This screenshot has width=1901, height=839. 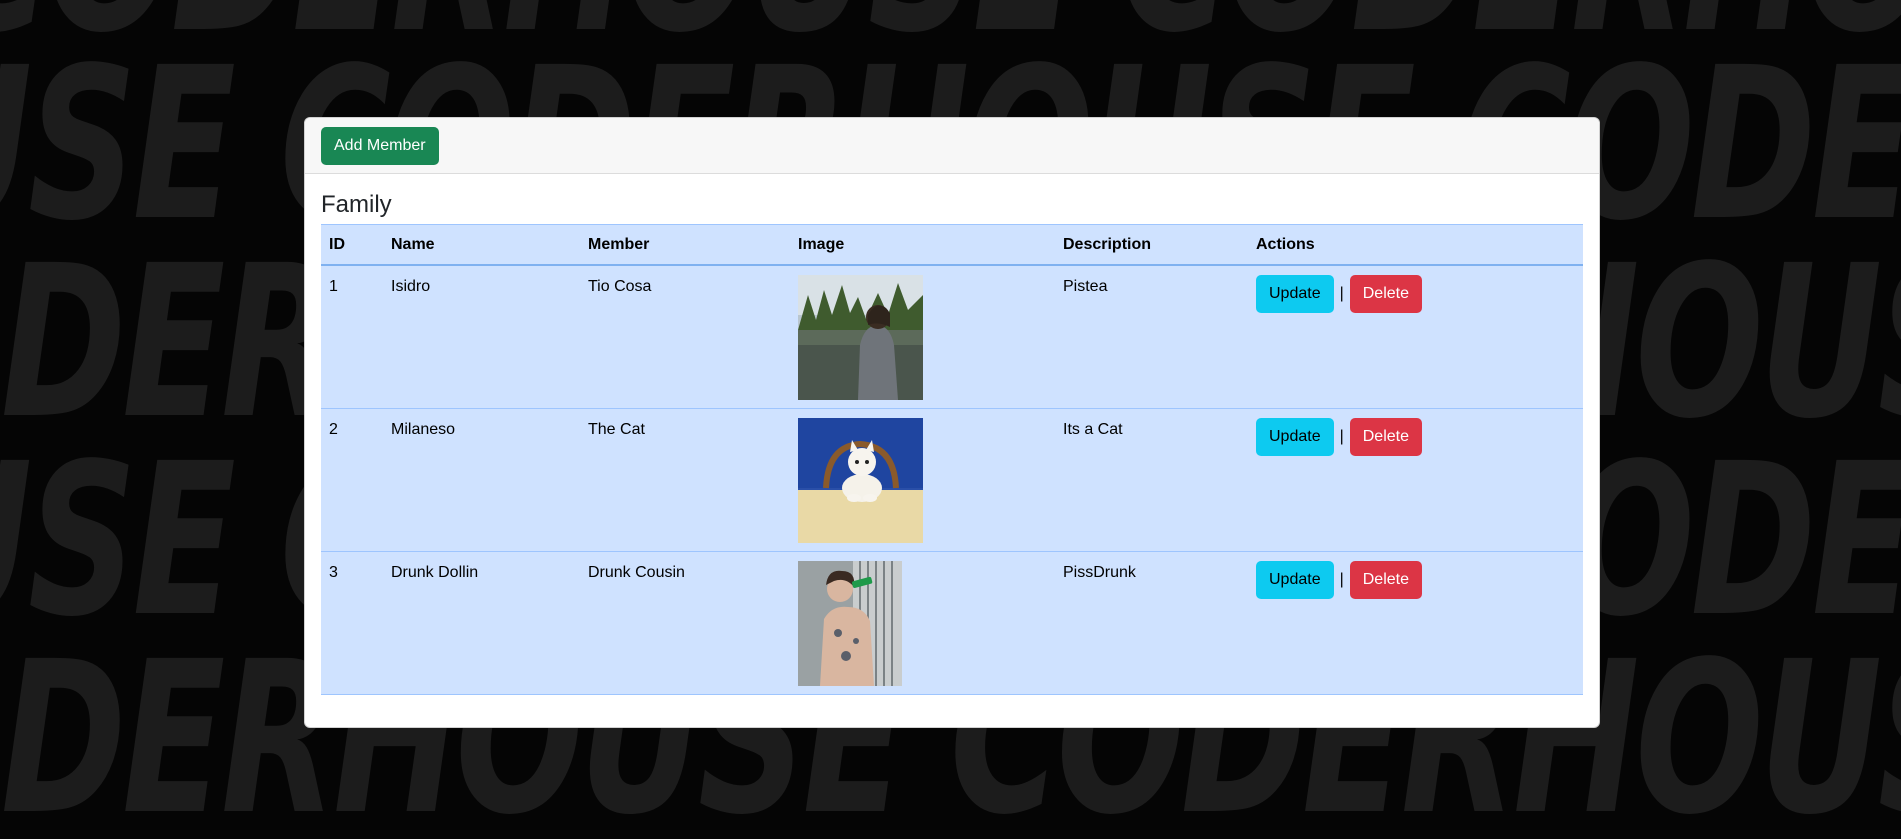 What do you see at coordinates (922, 245) in the screenshot?
I see `header-image: Image` at bounding box center [922, 245].